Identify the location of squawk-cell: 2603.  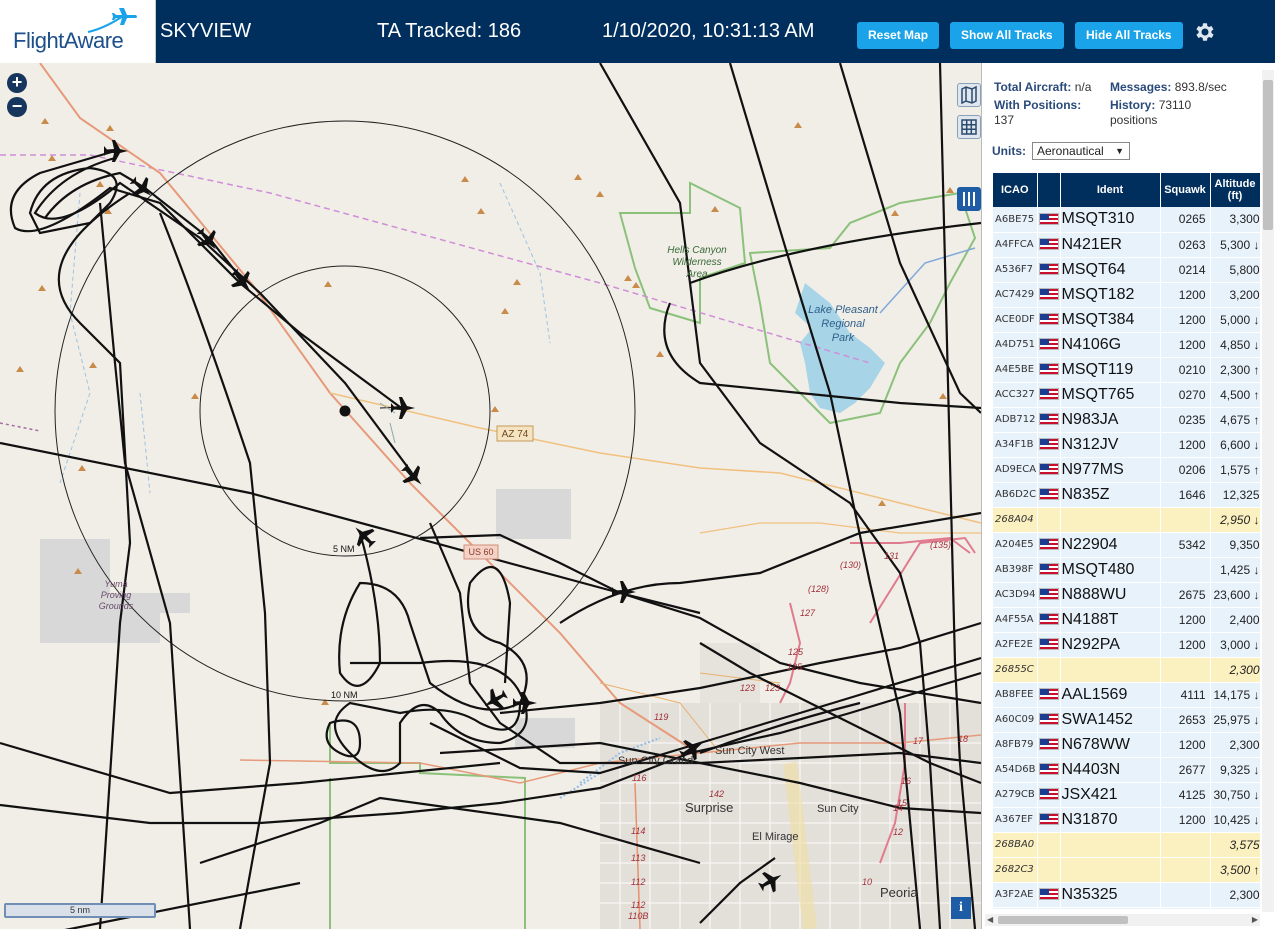
(1185, 908).